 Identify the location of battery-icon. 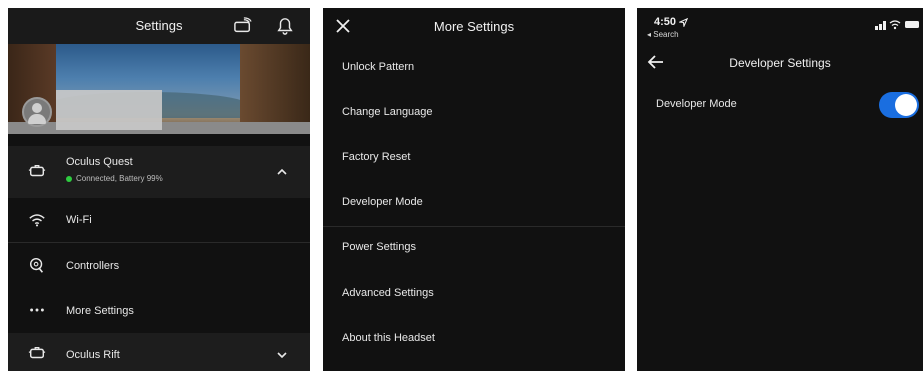
(912, 24).